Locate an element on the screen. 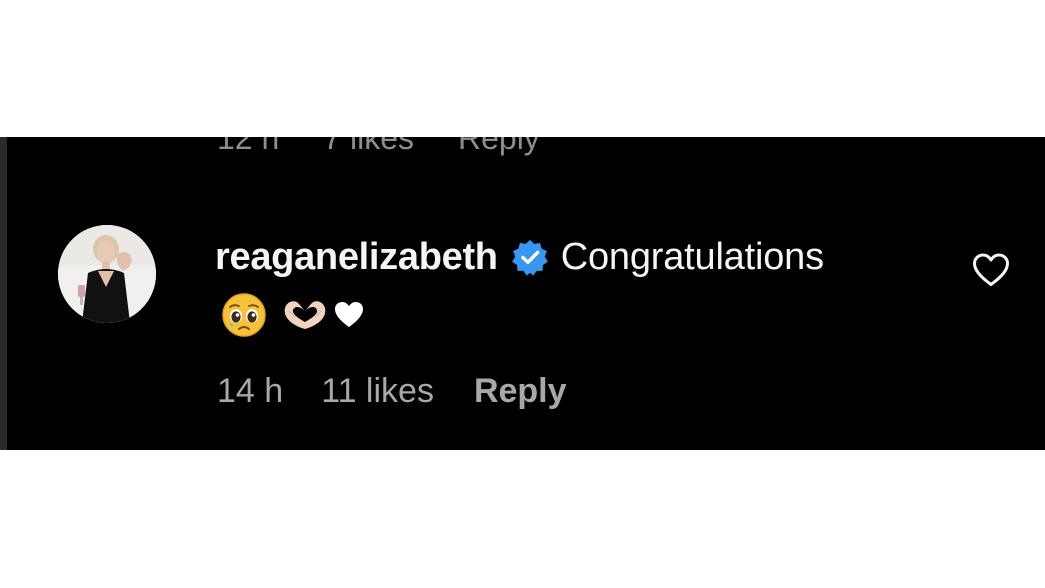 The width and height of the screenshot is (1045, 588). like-heart-icon is located at coordinates (991, 270).